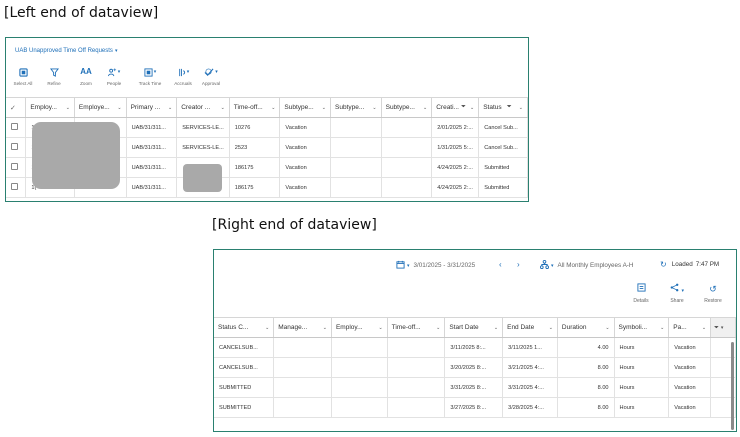  What do you see at coordinates (500, 264) in the screenshot?
I see `previous-period-button: ‹` at bounding box center [500, 264].